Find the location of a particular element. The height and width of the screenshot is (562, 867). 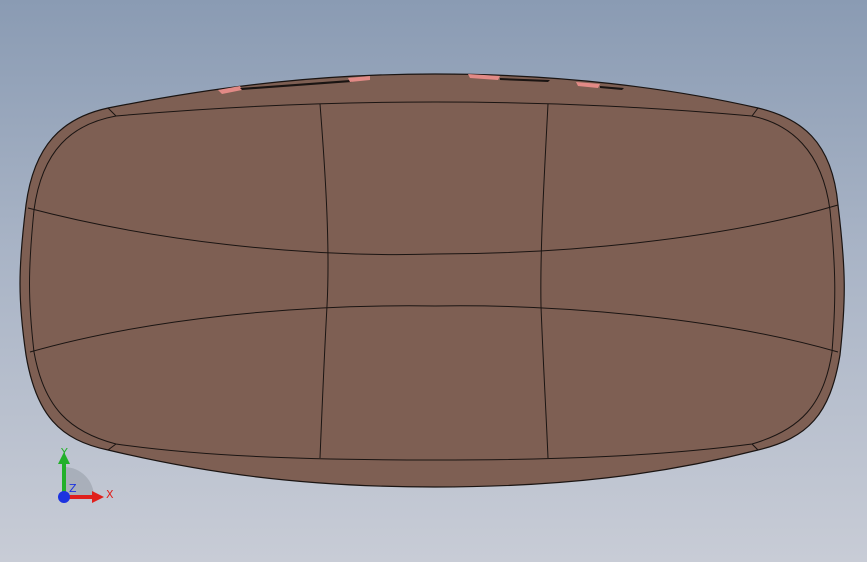

x-axis-label: X is located at coordinates (110, 494).